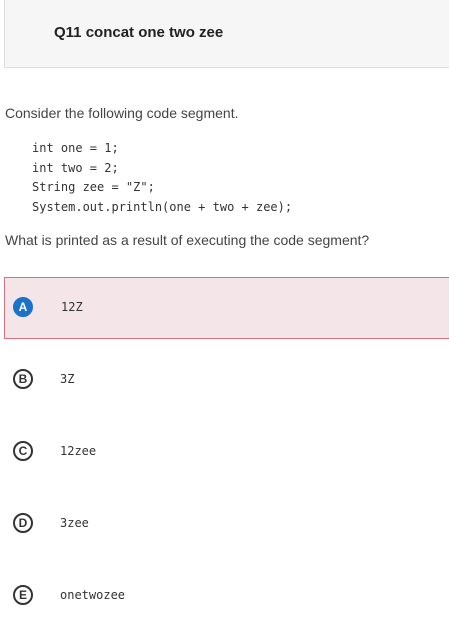  Describe the element at coordinates (226, 308) in the screenshot. I see `choice-a: A 12Z` at that location.